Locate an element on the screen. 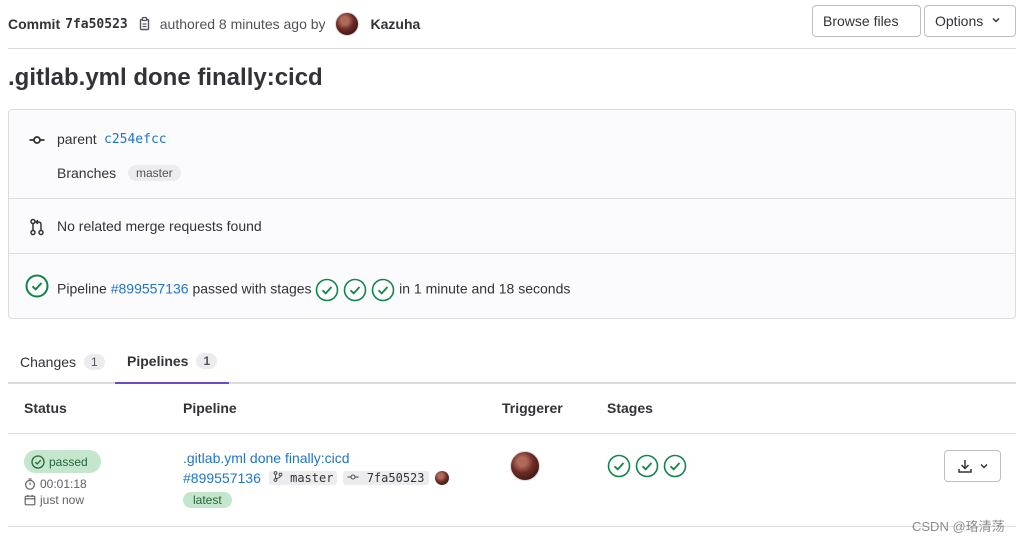 This screenshot has height=541, width=1027. pipeline-middle-text: passed with stages is located at coordinates (252, 288).